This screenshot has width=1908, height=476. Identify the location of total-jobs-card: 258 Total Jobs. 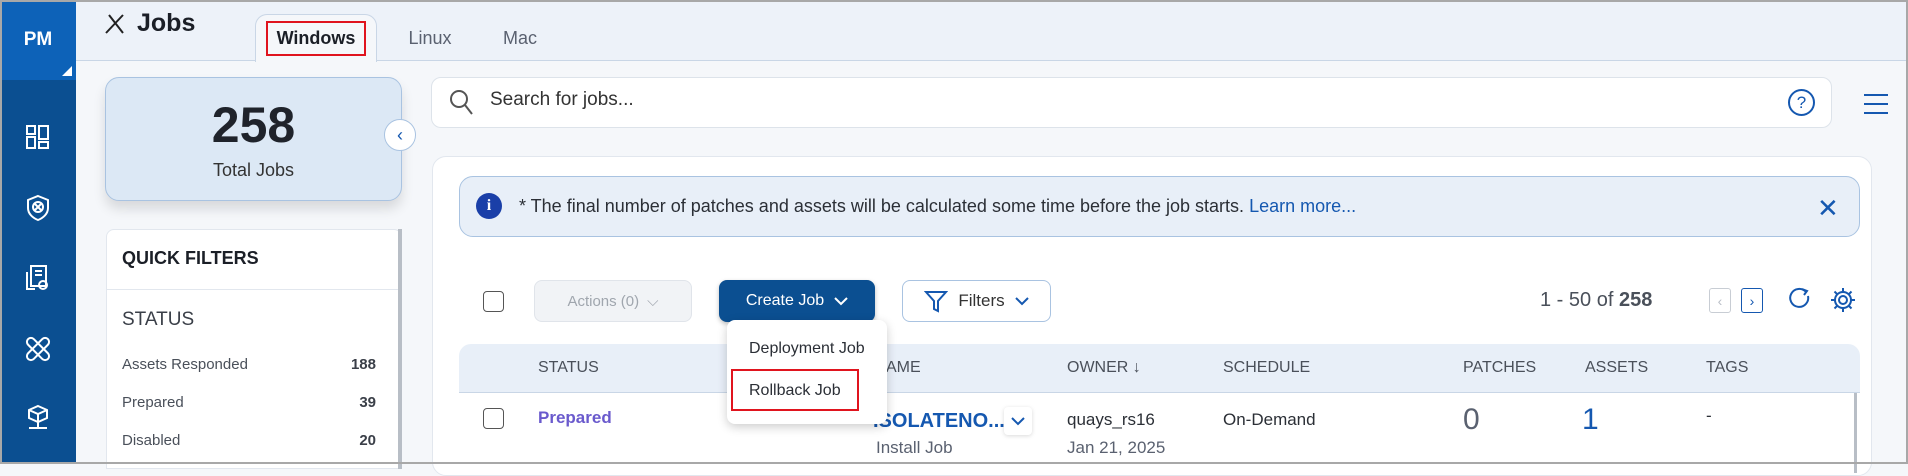
(253, 139).